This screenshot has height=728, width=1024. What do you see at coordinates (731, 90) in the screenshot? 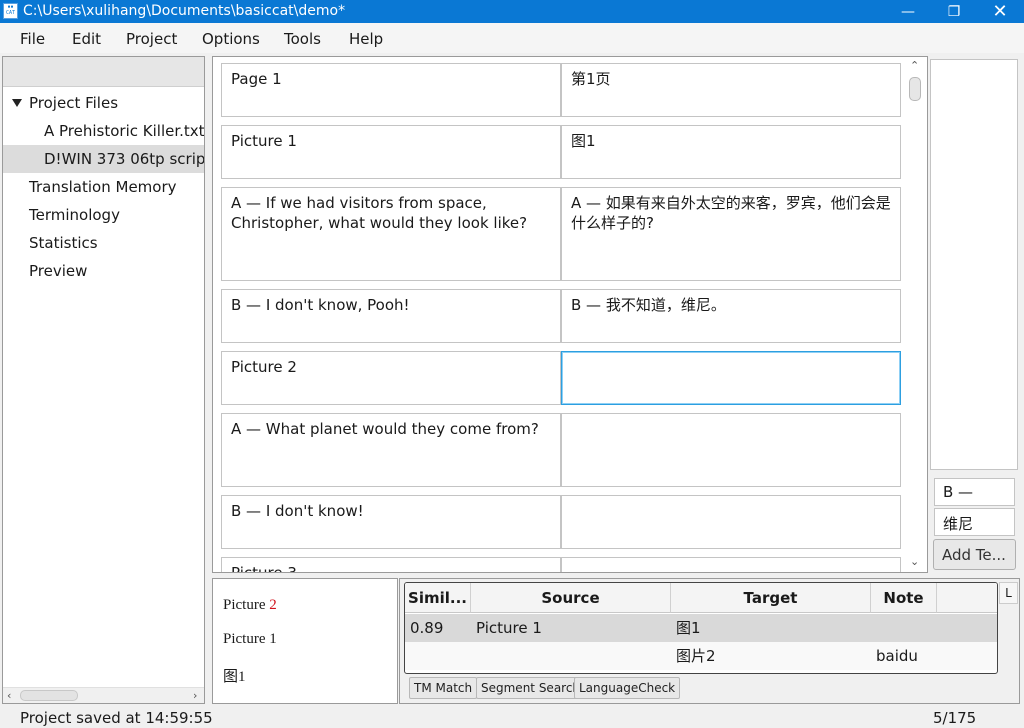
I see `target-segment: 第1页` at bounding box center [731, 90].